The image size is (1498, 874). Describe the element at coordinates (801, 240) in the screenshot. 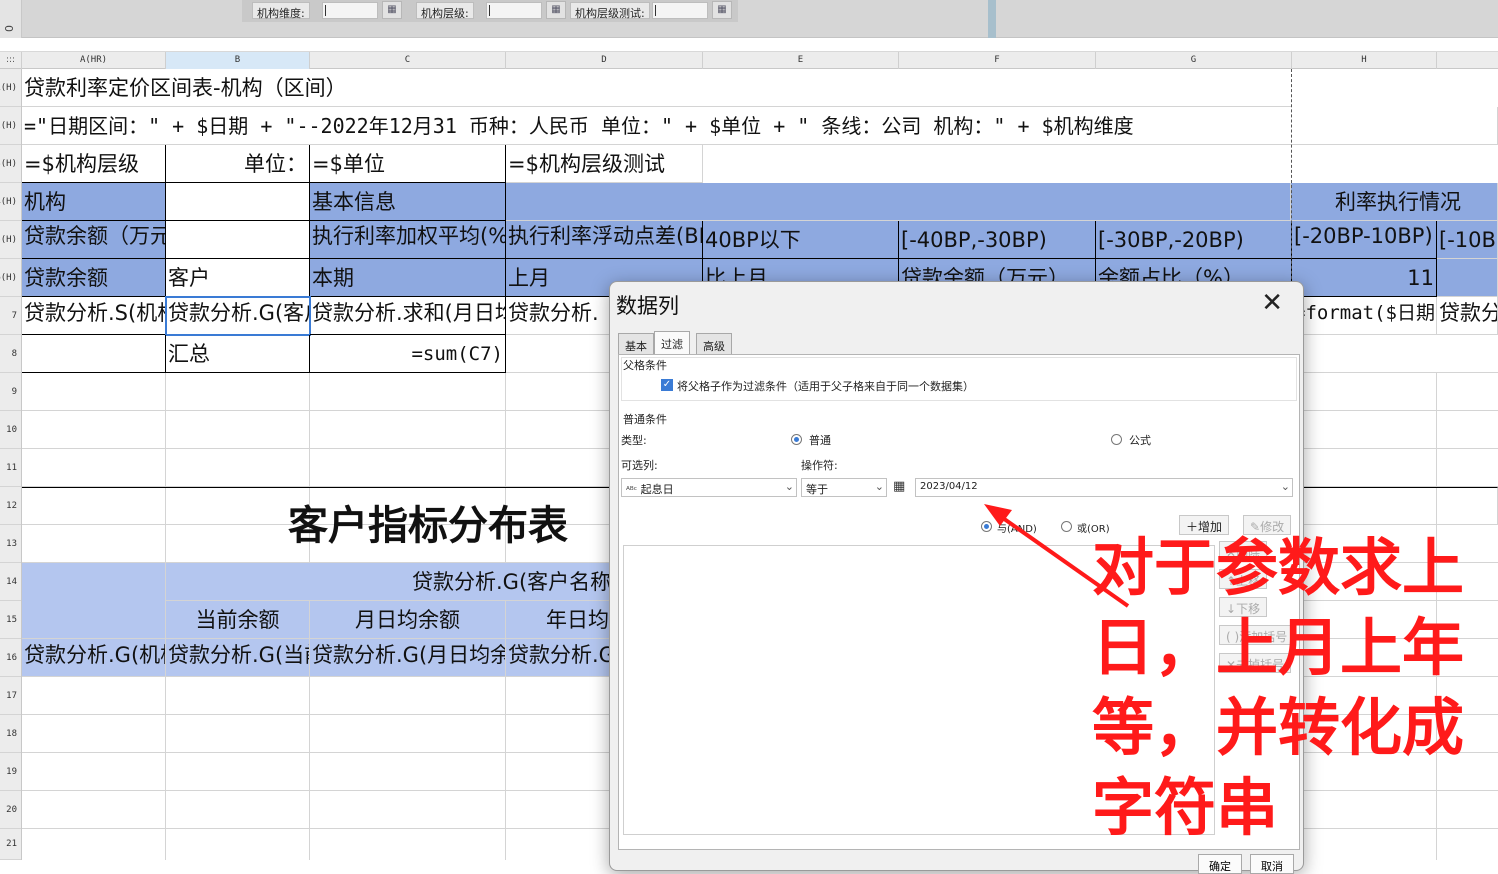

I see `cell-e5: 40BP以下` at that location.